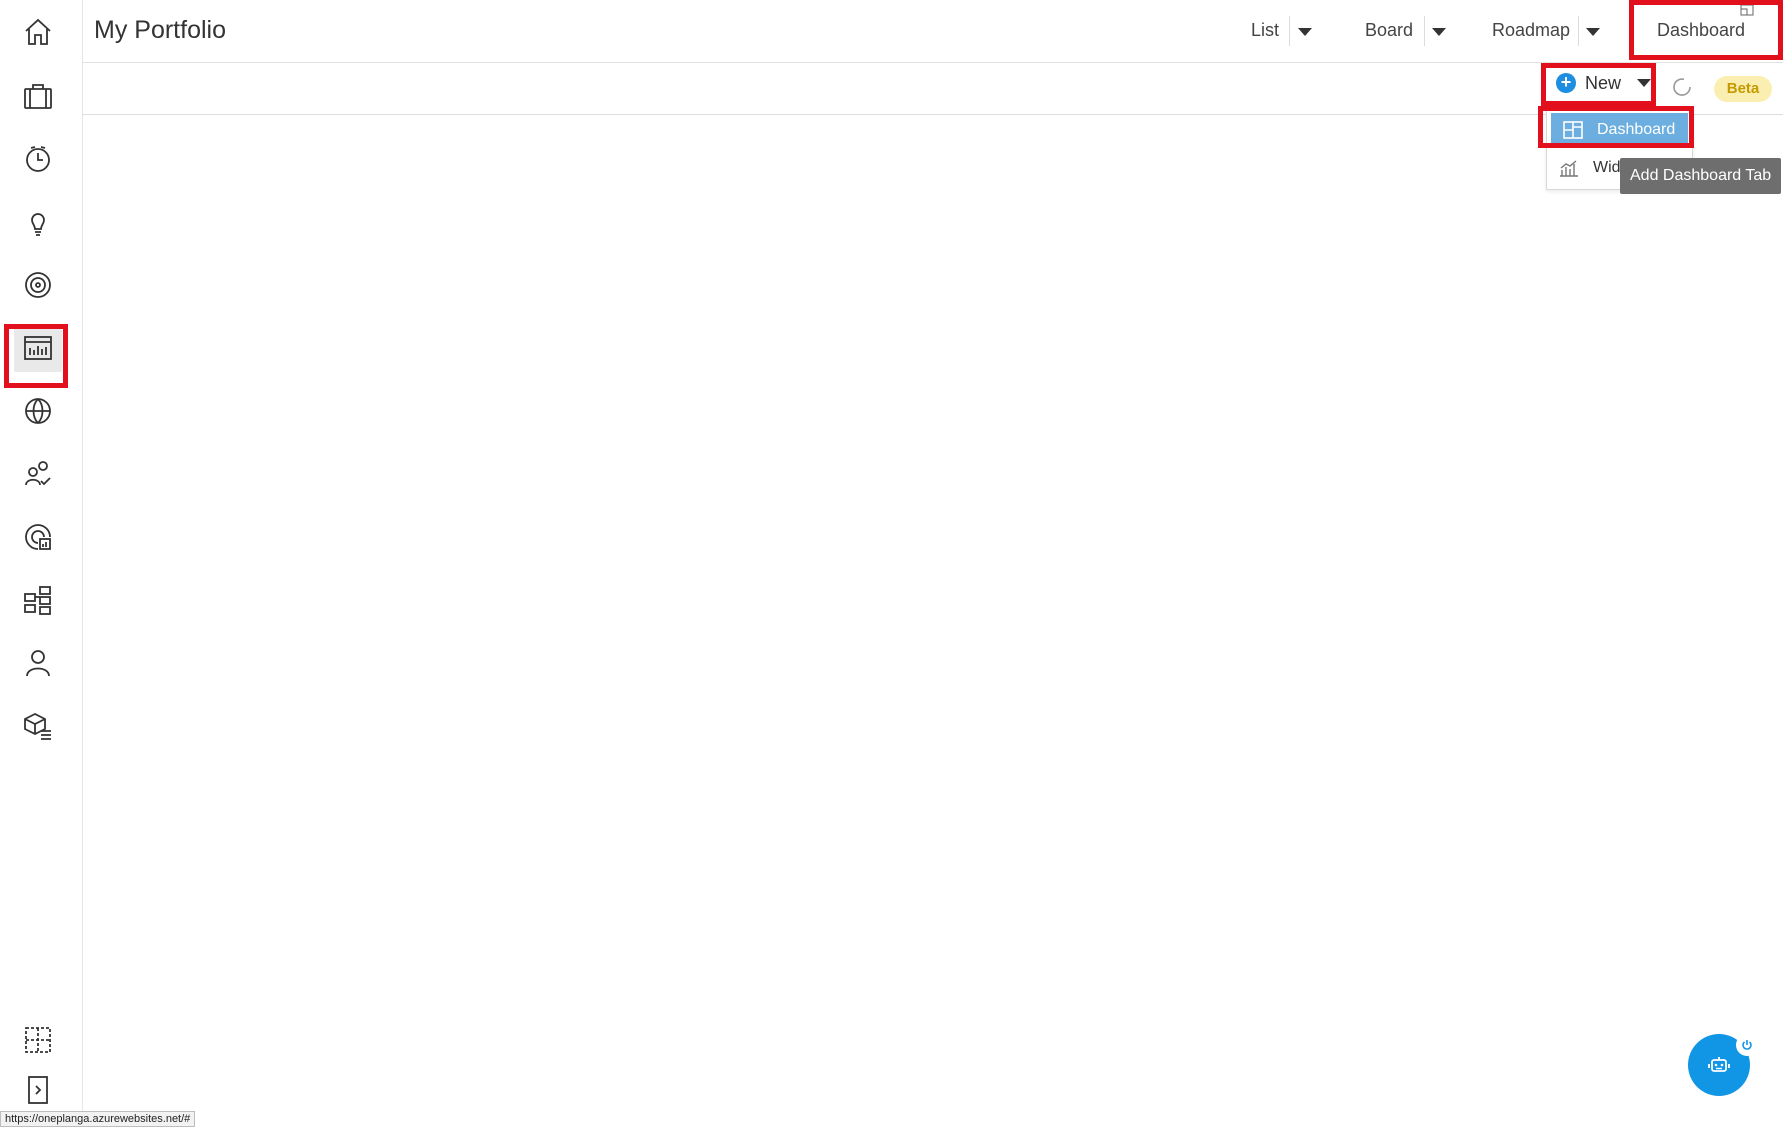  I want to click on new-button: + New, so click(1600, 83).